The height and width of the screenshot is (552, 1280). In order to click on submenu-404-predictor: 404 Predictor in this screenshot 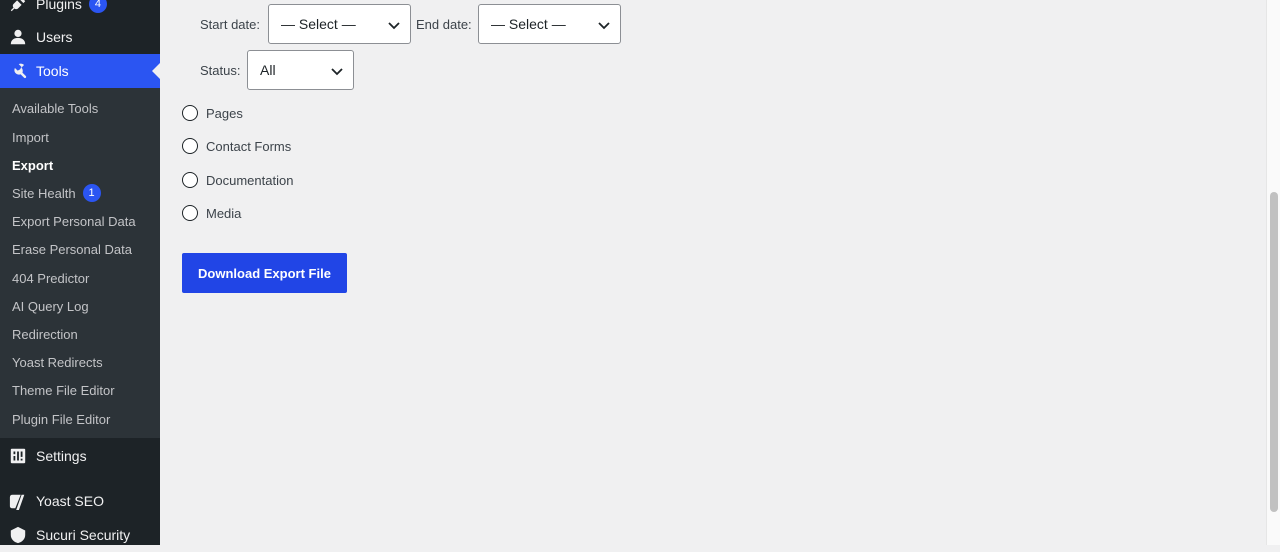, I will do `click(50, 278)`.